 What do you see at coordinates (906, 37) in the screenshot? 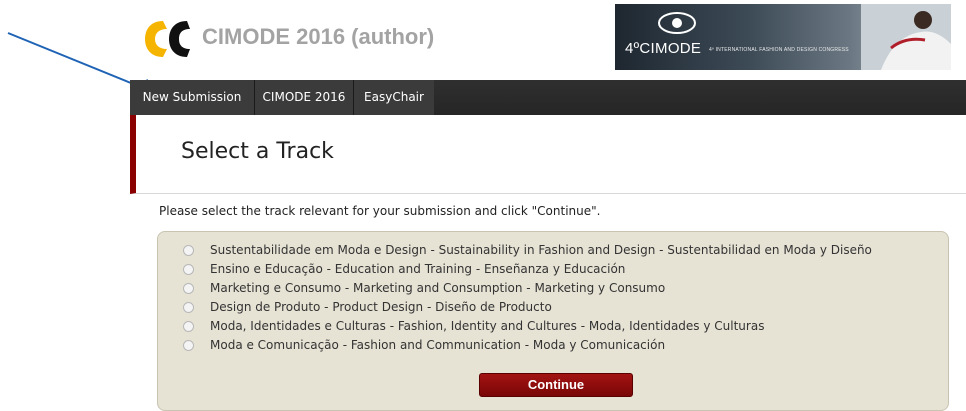
I see `model-figure-icon` at bounding box center [906, 37].